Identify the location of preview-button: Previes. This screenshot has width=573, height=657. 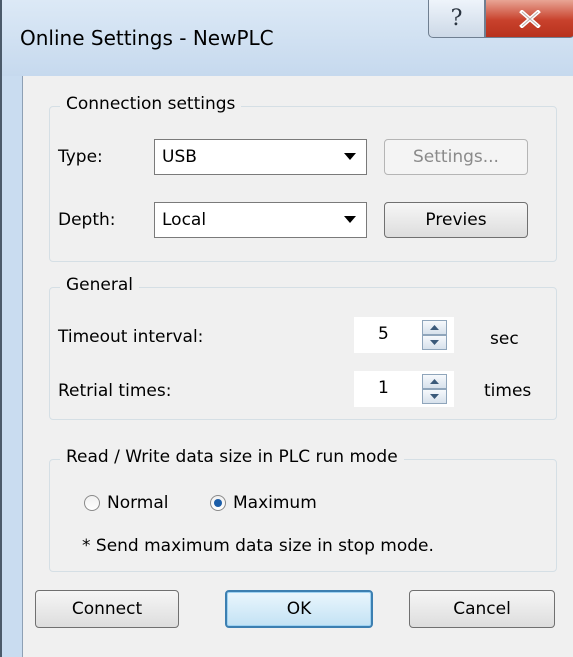
(456, 220).